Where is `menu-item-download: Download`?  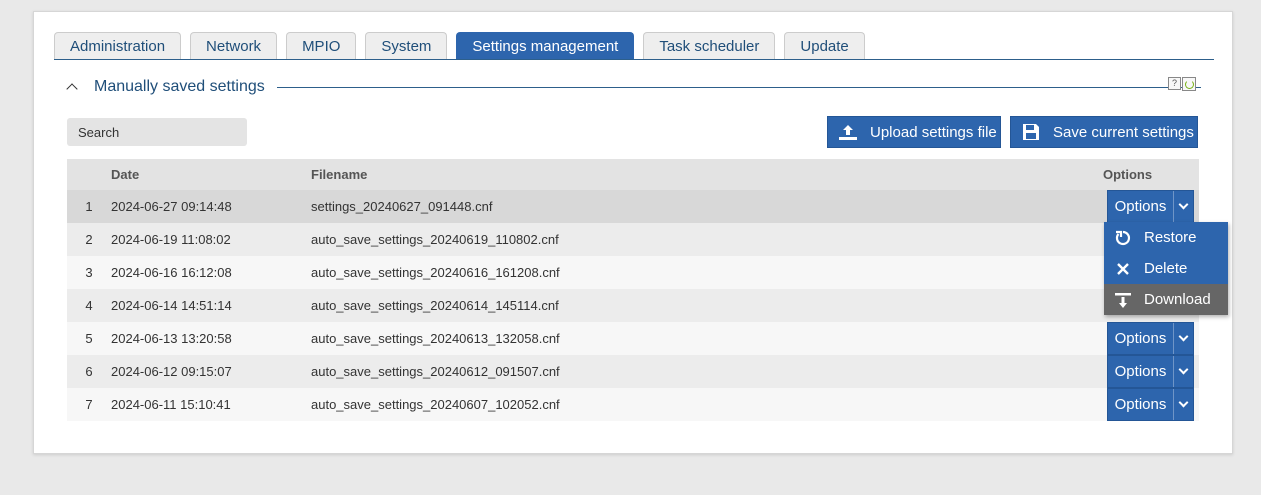
menu-item-download: Download is located at coordinates (1166, 299).